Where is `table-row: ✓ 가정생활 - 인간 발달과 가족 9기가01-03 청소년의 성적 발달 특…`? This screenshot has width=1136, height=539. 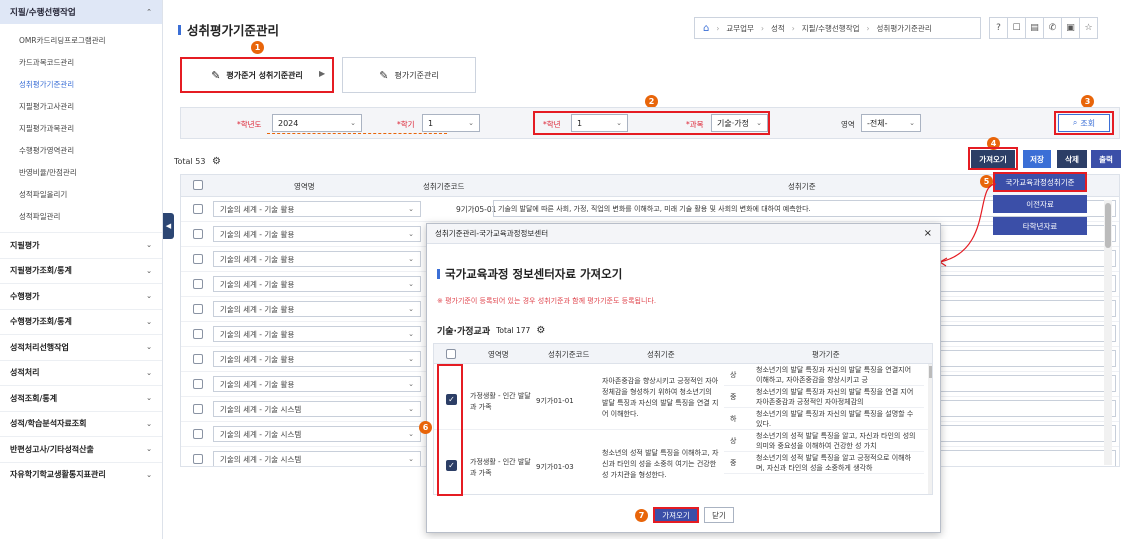 table-row: ✓ 가정생활 - 인간 발달과 가족 9기가01-03 청소년의 성적 발달 특… is located at coordinates (683, 462).